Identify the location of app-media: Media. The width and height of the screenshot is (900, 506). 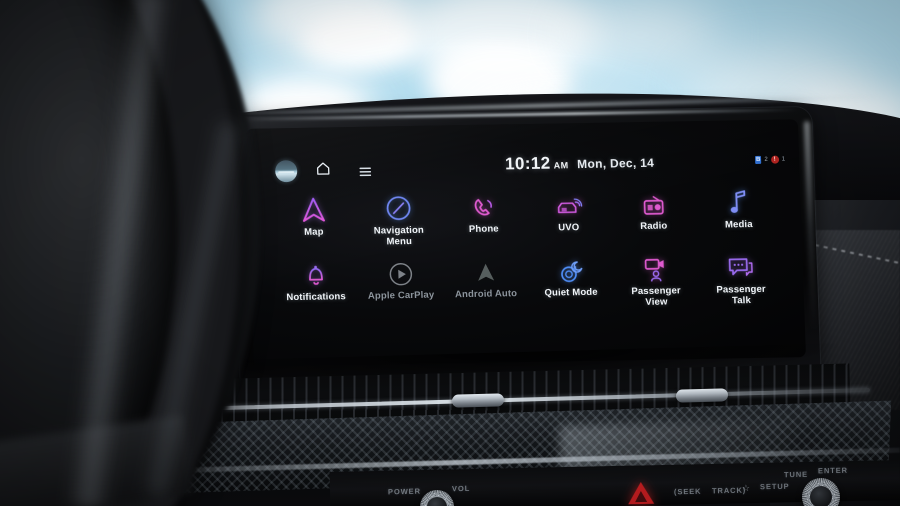
(738, 214).